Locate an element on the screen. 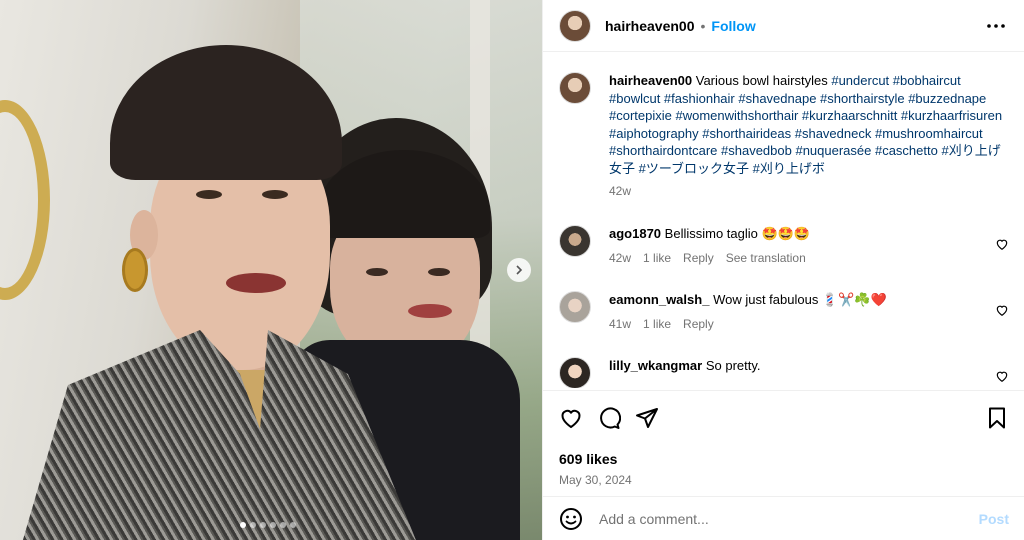 This screenshot has width=1024, height=540. add-comment-bar: Post is located at coordinates (783, 518).